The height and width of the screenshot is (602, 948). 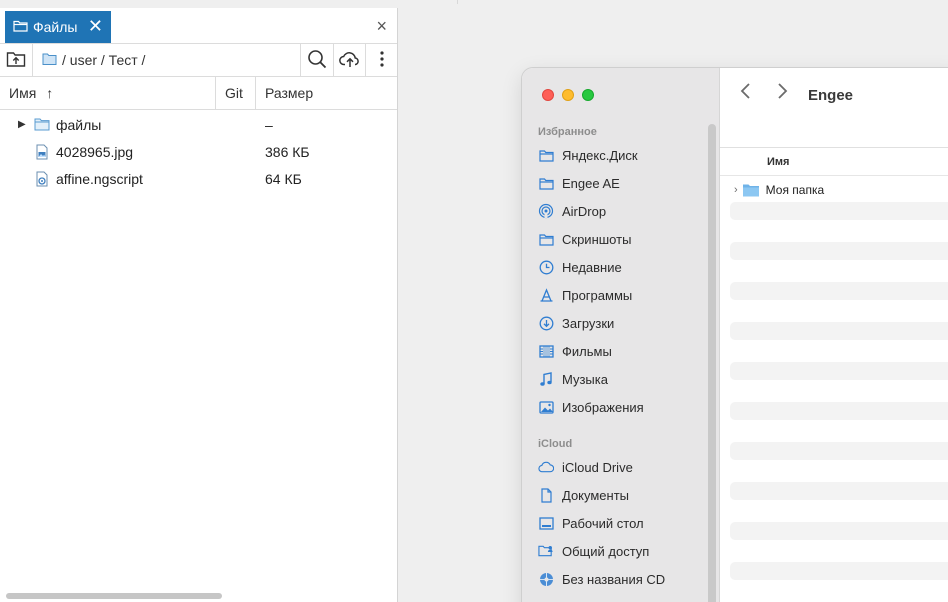 I want to click on sidebar-item-label: iCloud Drive, so click(x=597, y=467).